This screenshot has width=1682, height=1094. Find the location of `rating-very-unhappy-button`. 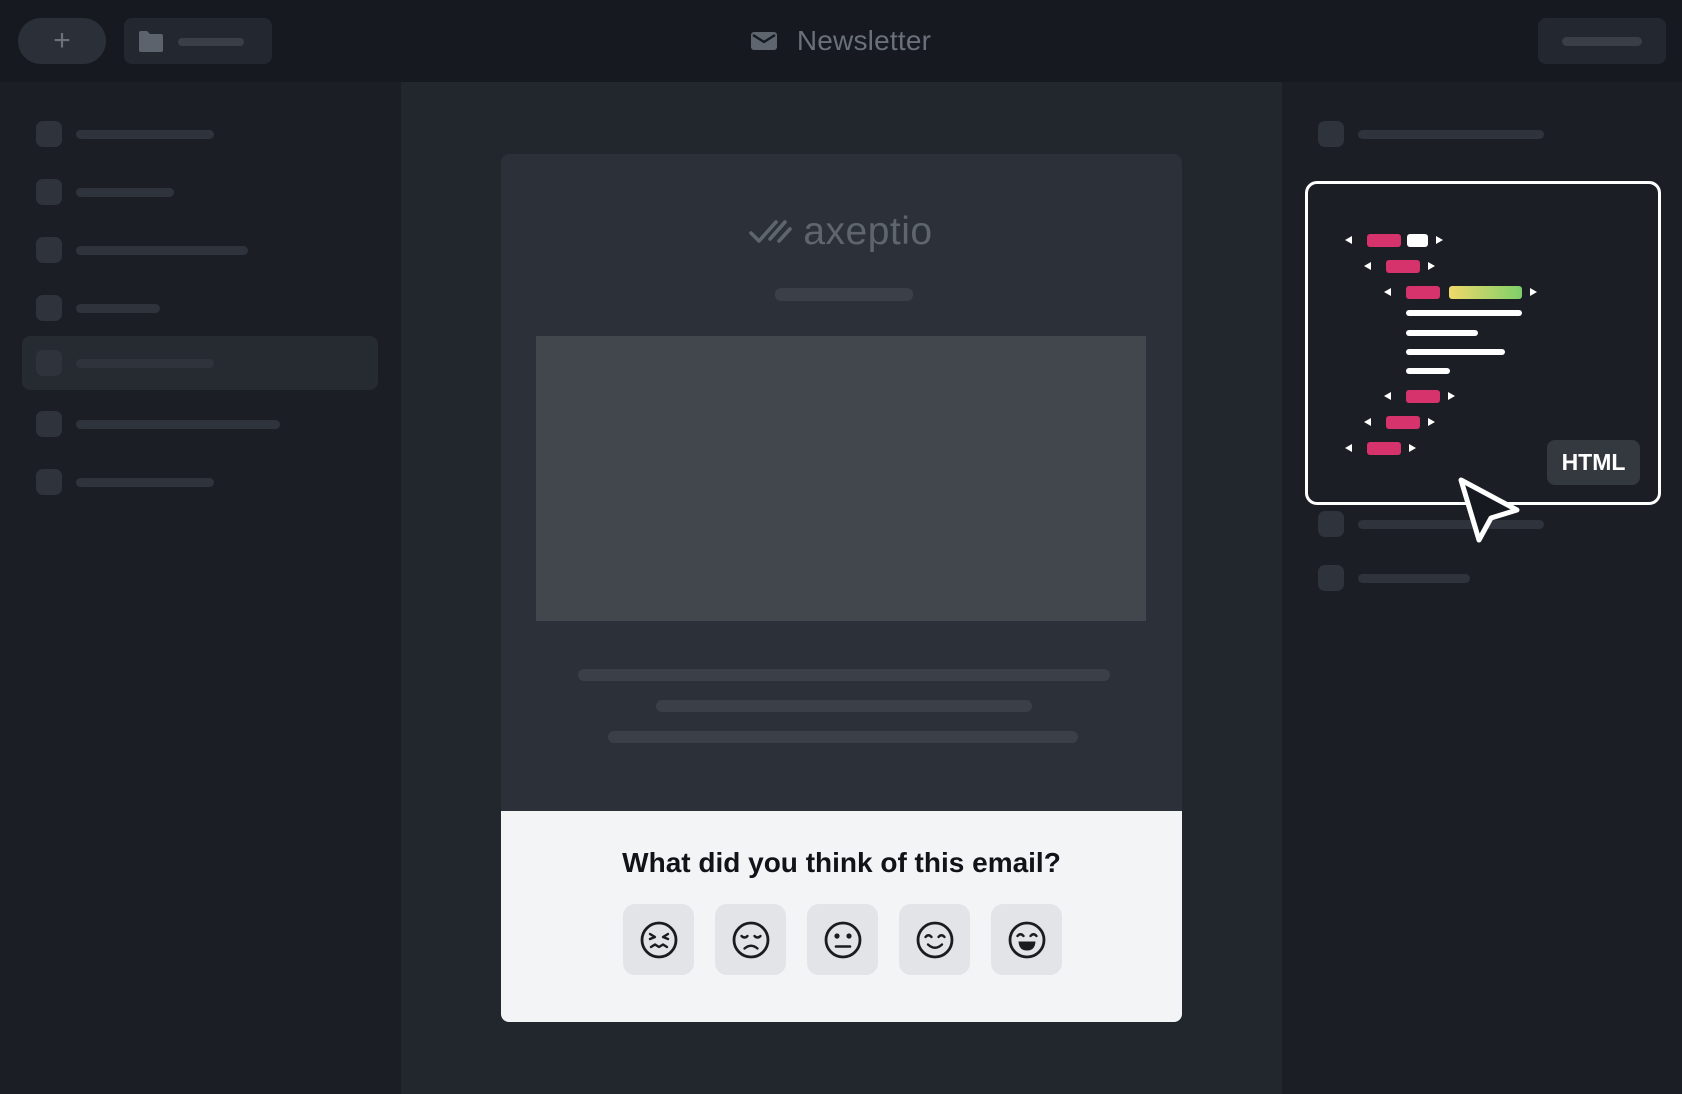

rating-very-unhappy-button is located at coordinates (658, 939).